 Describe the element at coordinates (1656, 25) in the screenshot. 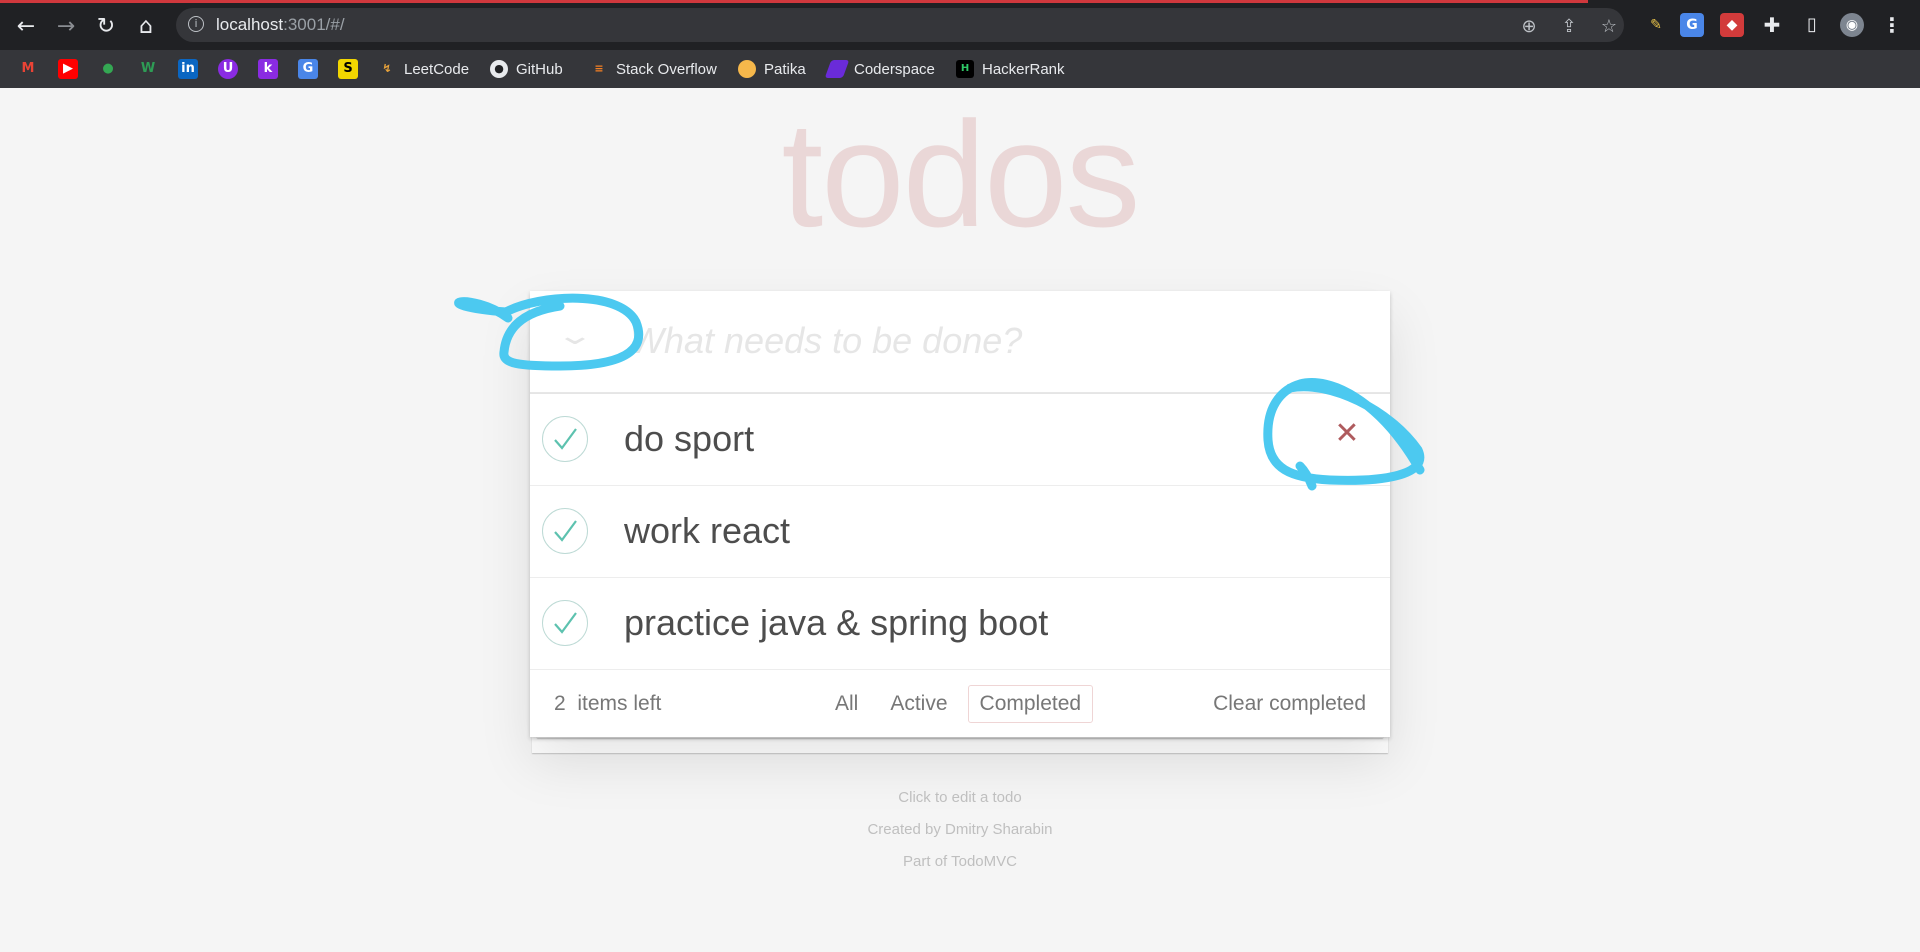

I see `pen-extension-icon: ✎` at that location.